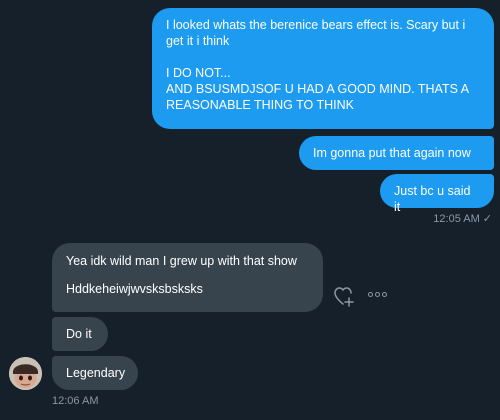 The image size is (500, 420). What do you see at coordinates (345, 299) in the screenshot?
I see `heart-plus-icon` at bounding box center [345, 299].